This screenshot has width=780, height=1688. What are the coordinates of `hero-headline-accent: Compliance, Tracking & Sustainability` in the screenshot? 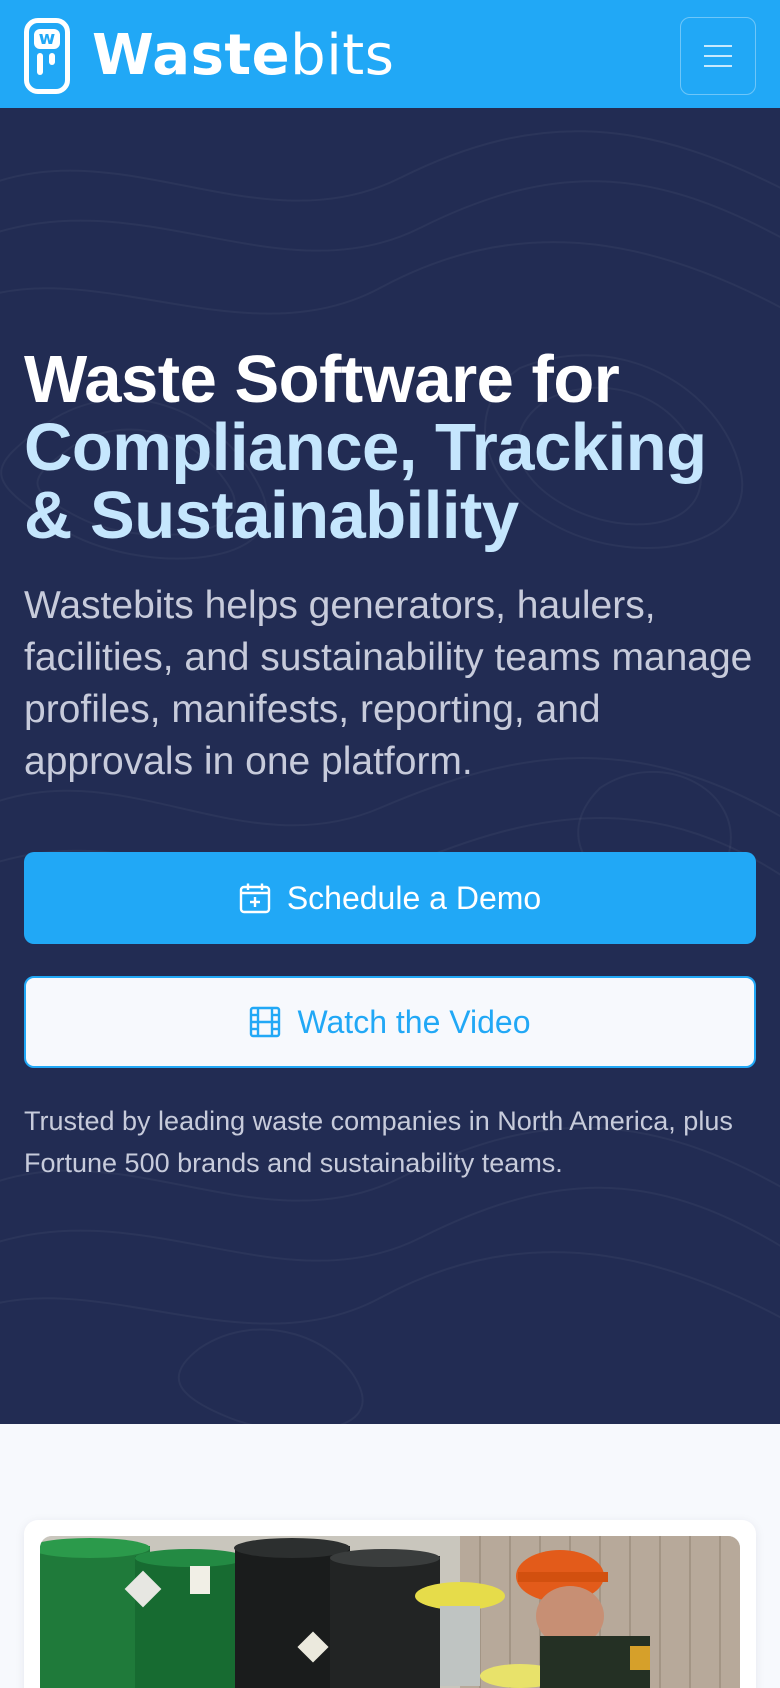 It's located at (365, 481).